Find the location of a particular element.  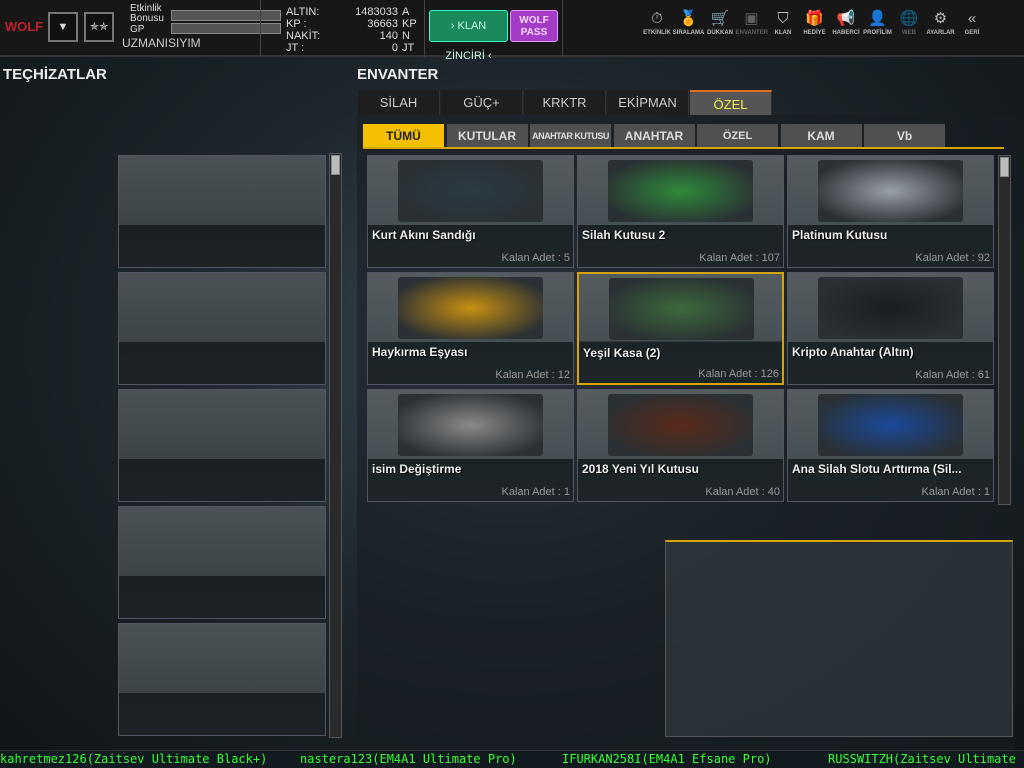

klan-zinciri-button: › KLAN ZİNCİRİ ‹ is located at coordinates (468, 36).